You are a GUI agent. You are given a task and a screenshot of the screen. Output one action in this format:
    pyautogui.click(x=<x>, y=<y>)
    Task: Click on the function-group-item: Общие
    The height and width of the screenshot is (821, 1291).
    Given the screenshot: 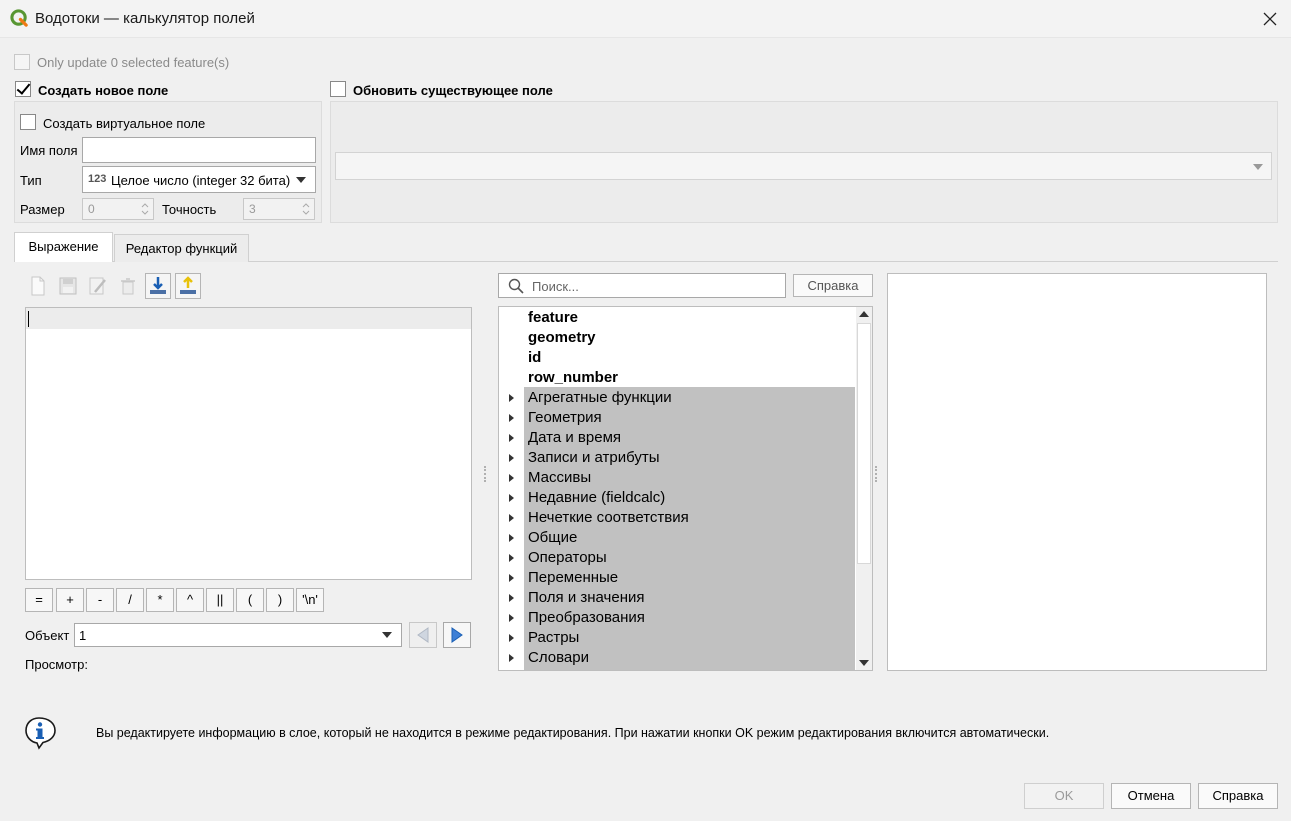 What is the action you would take?
    pyautogui.click(x=552, y=538)
    